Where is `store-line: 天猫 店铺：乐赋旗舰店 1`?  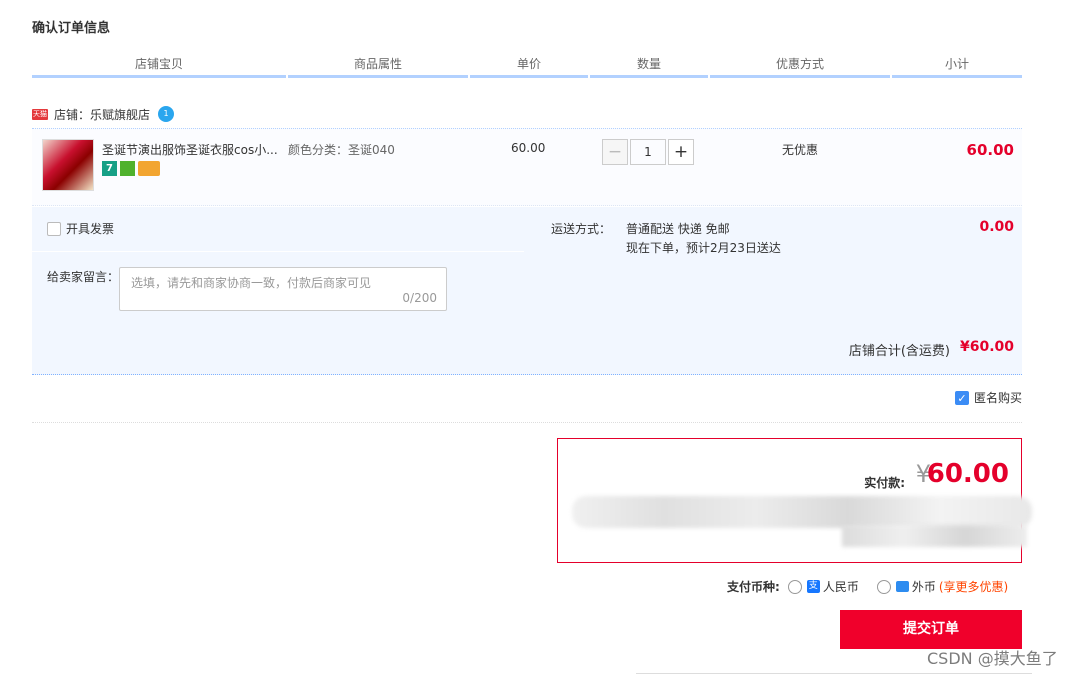 store-line: 天猫 店铺：乐赋旗舰店 1 is located at coordinates (103, 114).